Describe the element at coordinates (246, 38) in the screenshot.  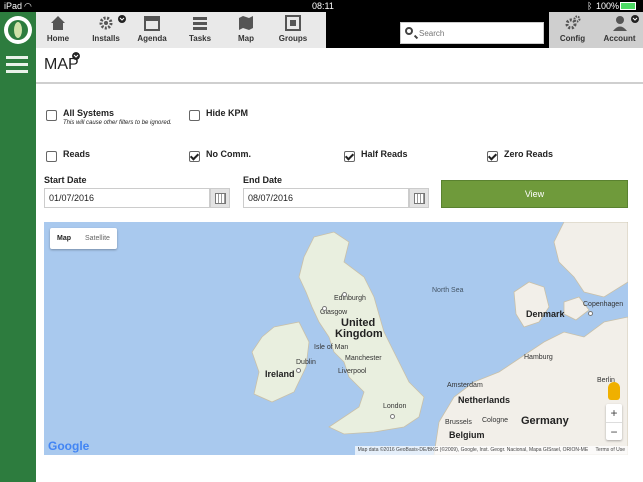
I see `nav-map-label: Map` at that location.